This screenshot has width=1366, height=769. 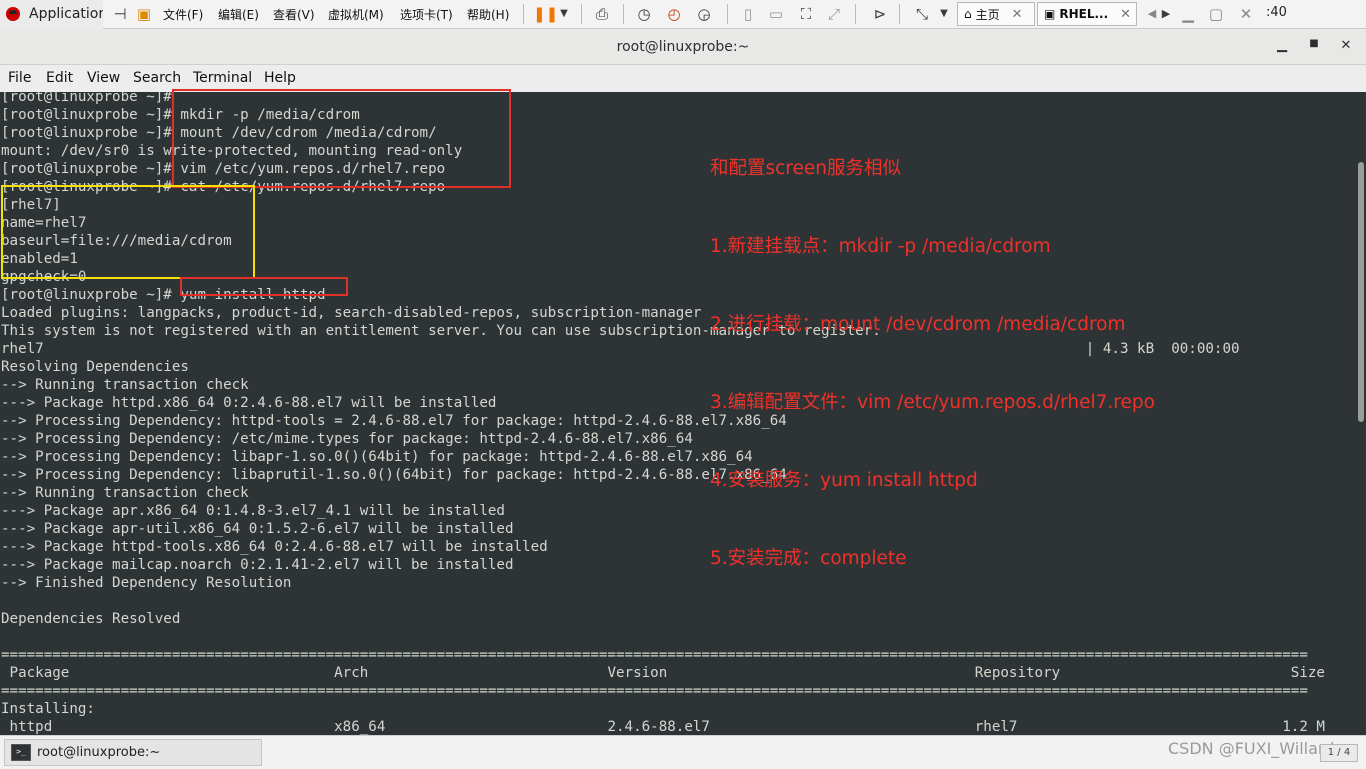 What do you see at coordinates (21, 752) in the screenshot?
I see `terminal-icon: >_` at bounding box center [21, 752].